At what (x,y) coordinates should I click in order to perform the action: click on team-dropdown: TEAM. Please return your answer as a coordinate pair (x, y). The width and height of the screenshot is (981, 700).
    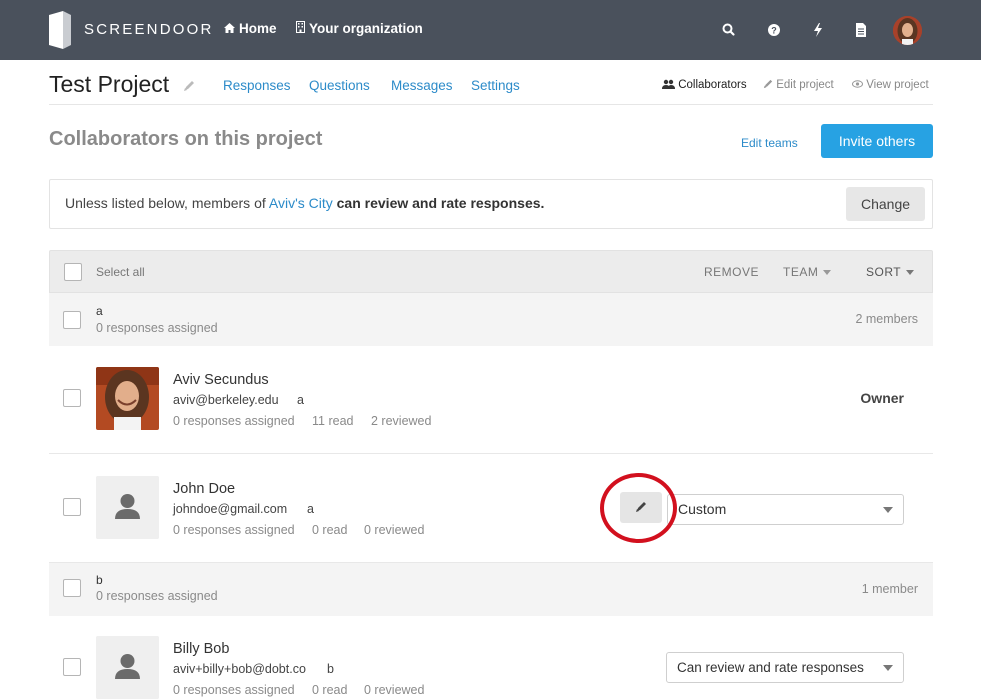
    Looking at the image, I should click on (807, 272).